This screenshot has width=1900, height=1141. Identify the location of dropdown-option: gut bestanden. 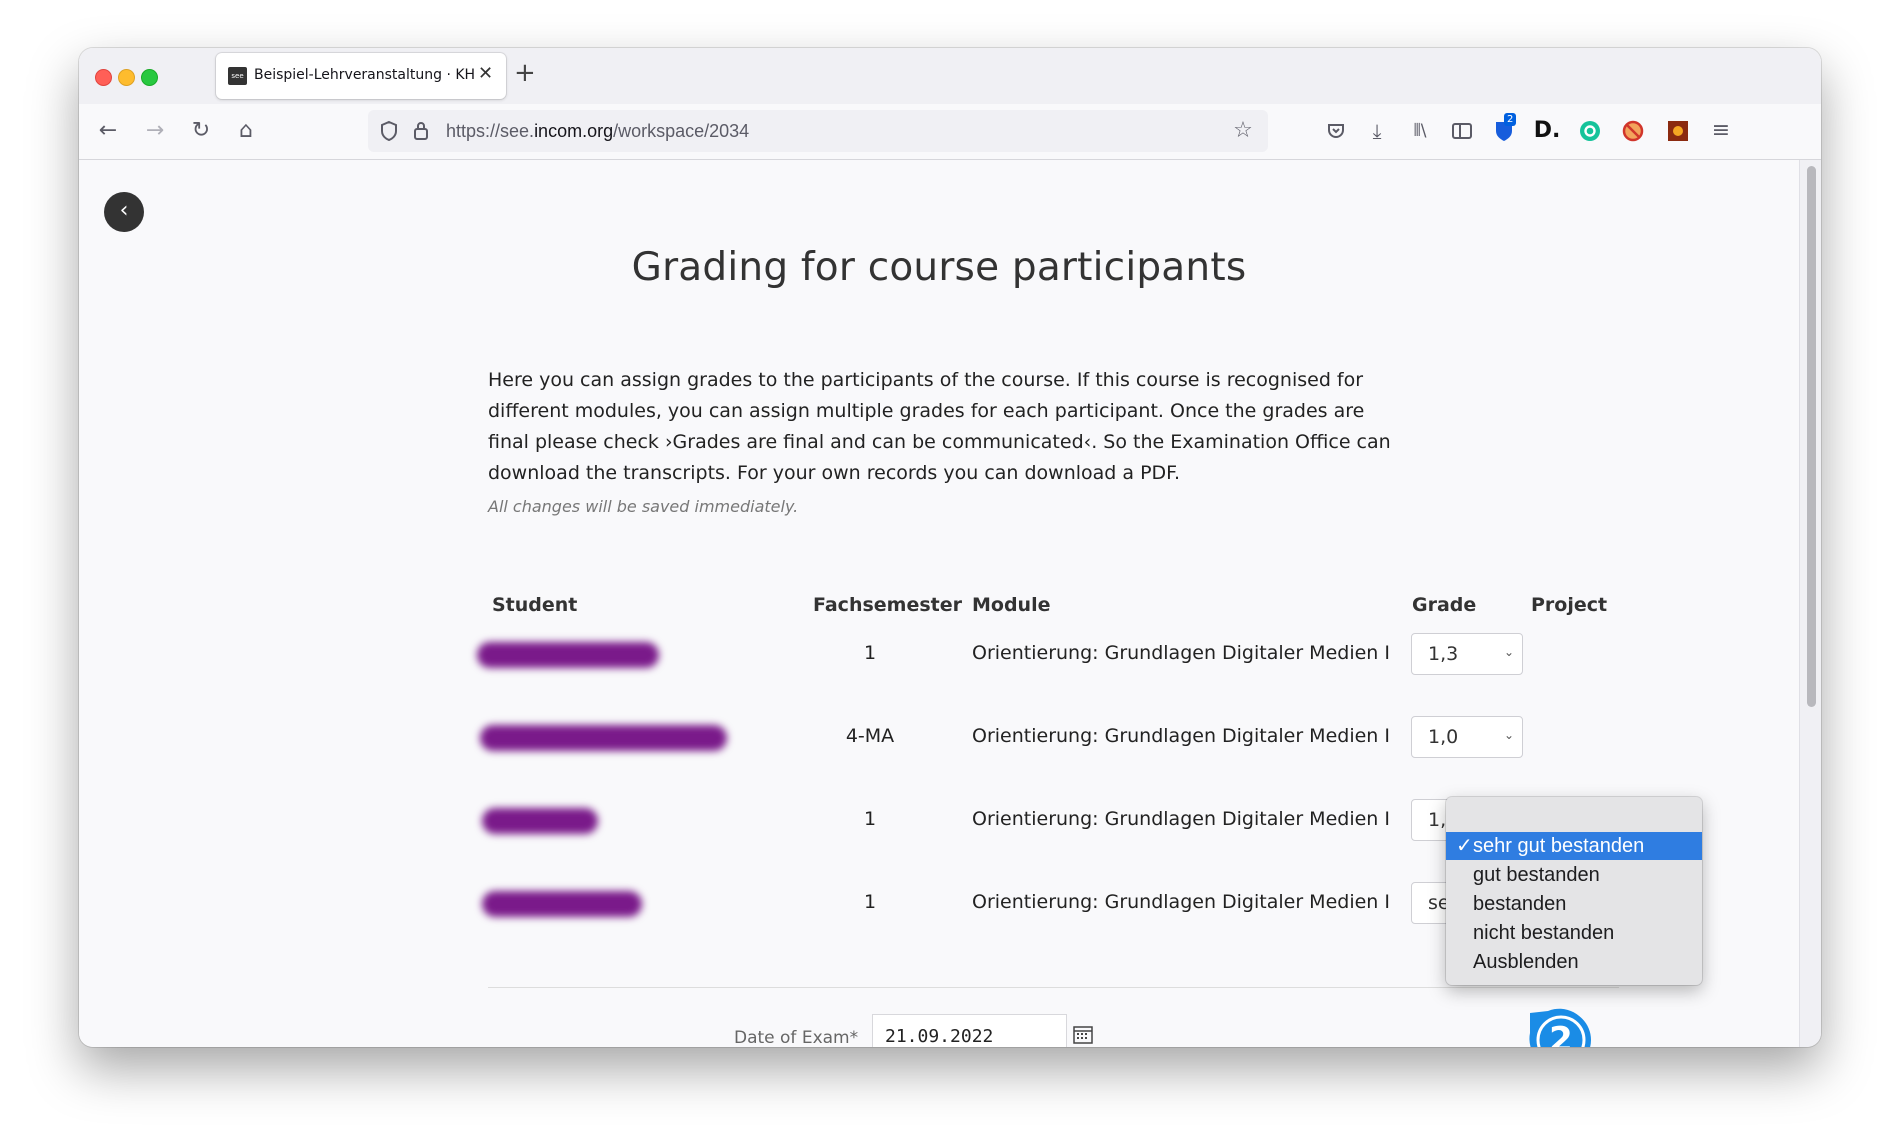
(1574, 875).